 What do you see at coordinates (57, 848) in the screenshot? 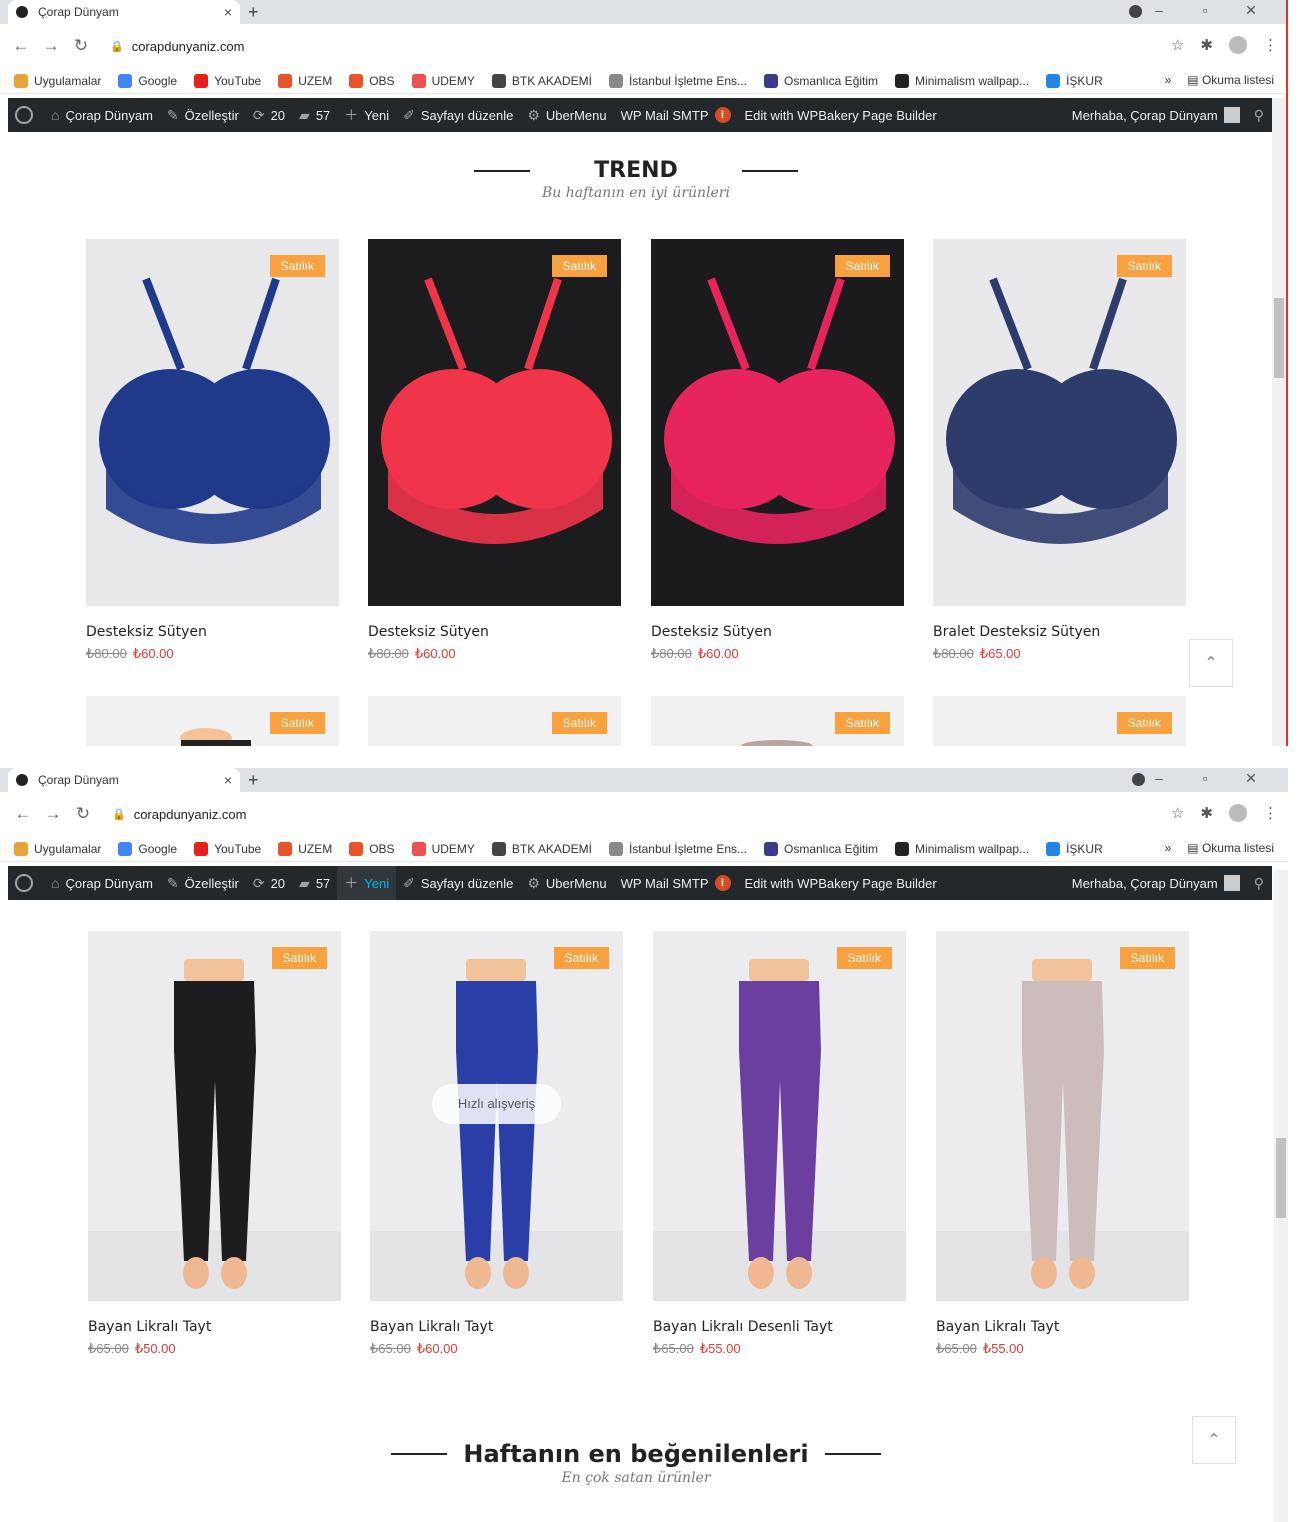
I see `bookmark-item: Uygulamalar` at bounding box center [57, 848].